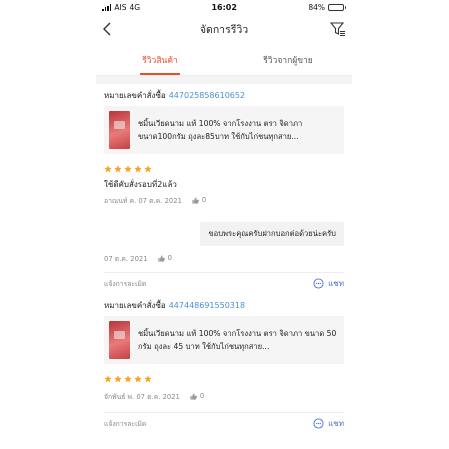 The width and height of the screenshot is (449, 449). Describe the element at coordinates (316, 7) in the screenshot. I see `battery-percent: 84%` at that location.